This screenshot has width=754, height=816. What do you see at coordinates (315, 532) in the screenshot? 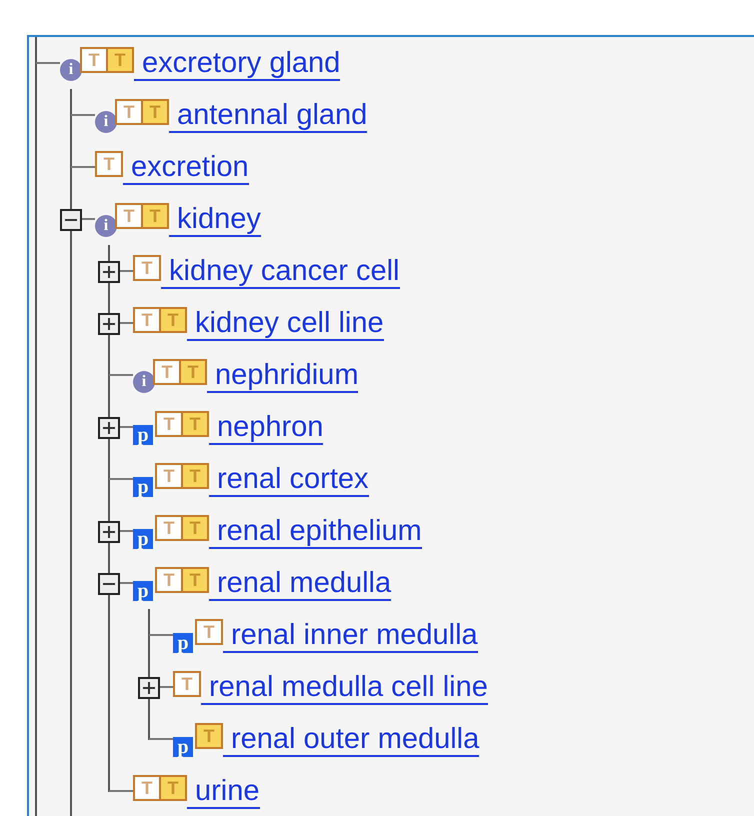
I see `tree-node-link: renal epithelium` at bounding box center [315, 532].